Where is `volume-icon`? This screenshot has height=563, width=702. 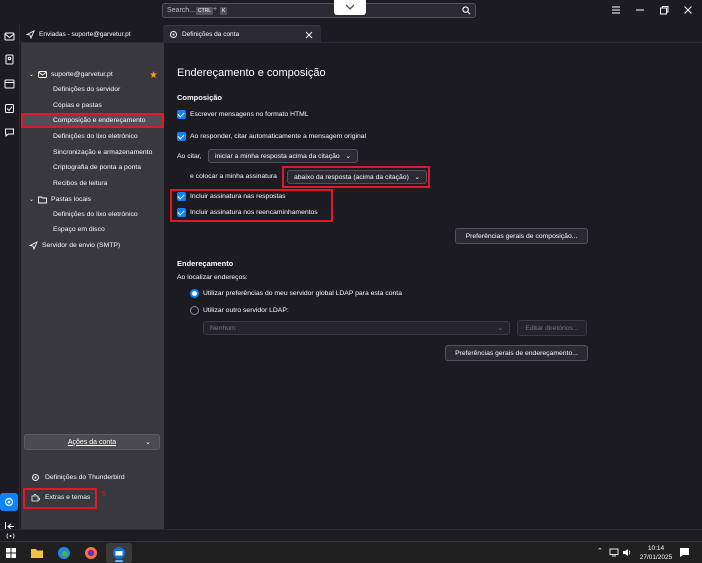
volume-icon is located at coordinates (627, 552).